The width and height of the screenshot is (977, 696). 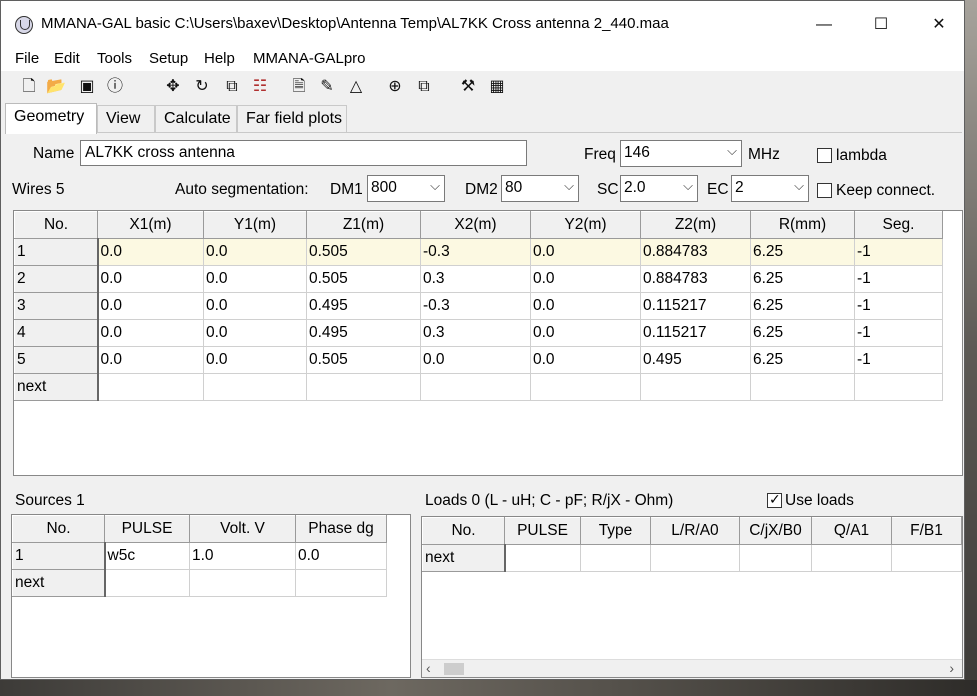 I want to click on column-header: R(mm), so click(x=802, y=225).